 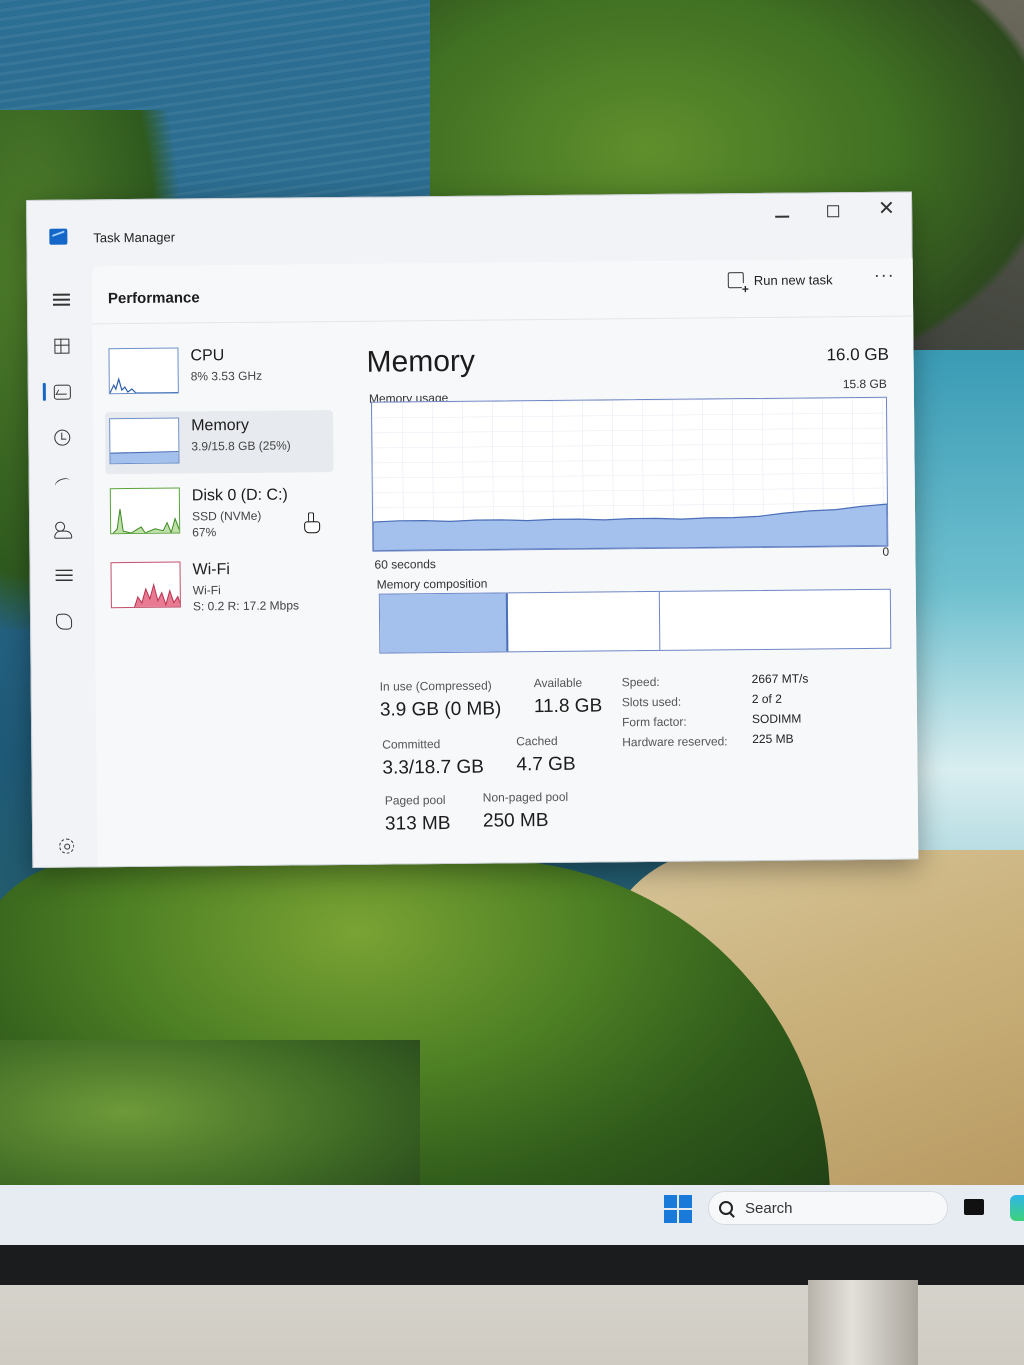 What do you see at coordinates (145, 457) in the screenshot?
I see `memory-mini-graph` at bounding box center [145, 457].